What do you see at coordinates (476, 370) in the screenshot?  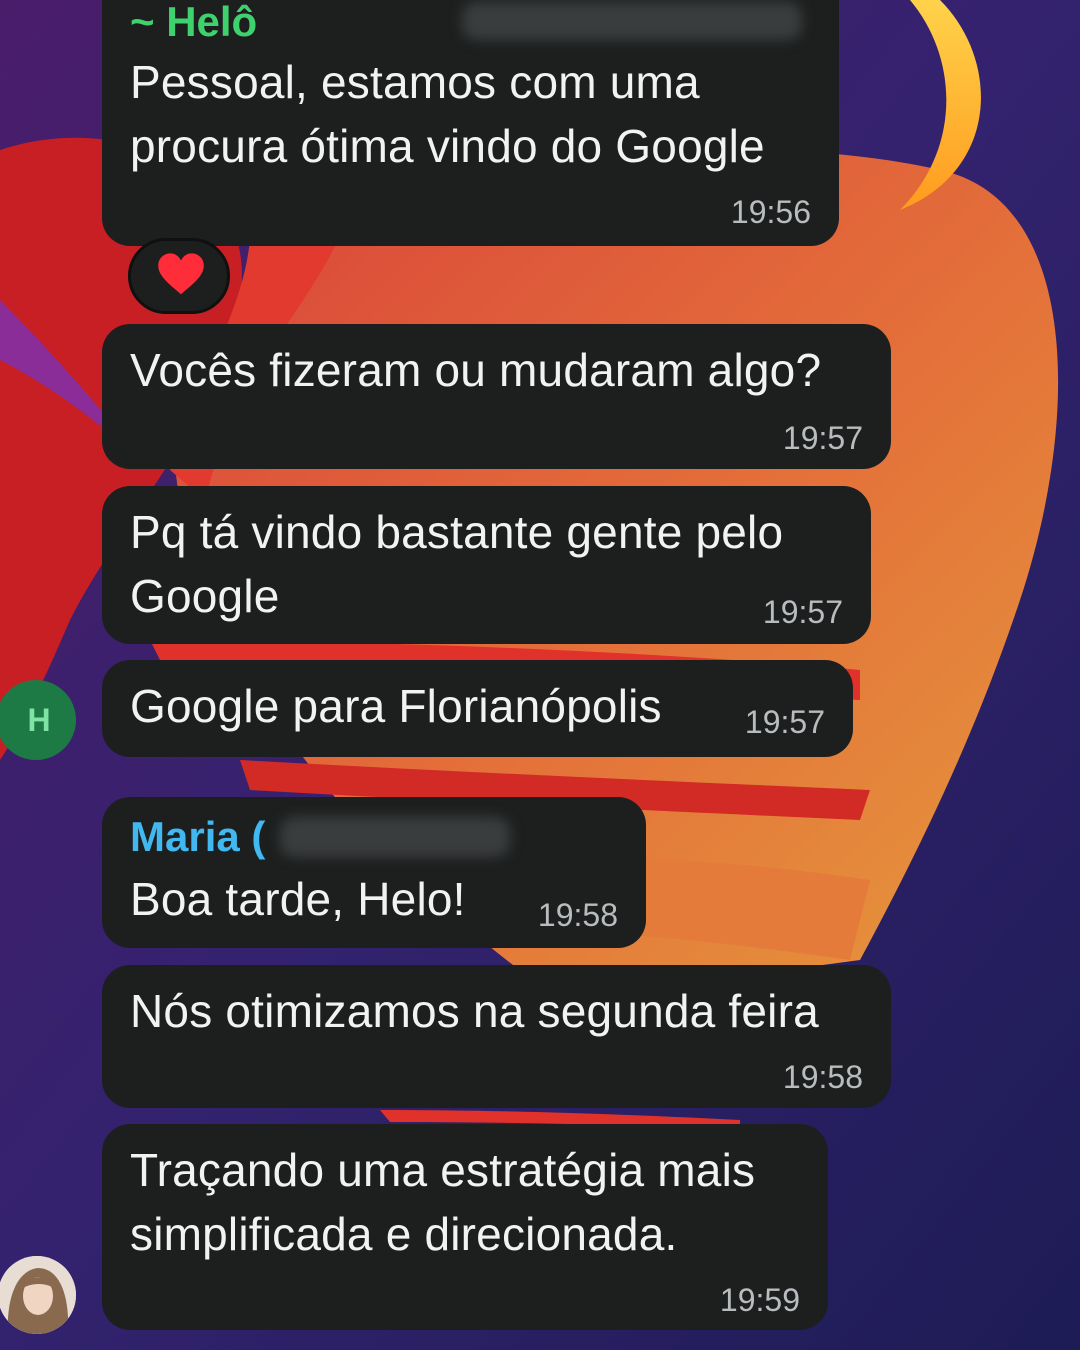 I see `message-line: Vocês fizeram ou mudaram algo?` at bounding box center [476, 370].